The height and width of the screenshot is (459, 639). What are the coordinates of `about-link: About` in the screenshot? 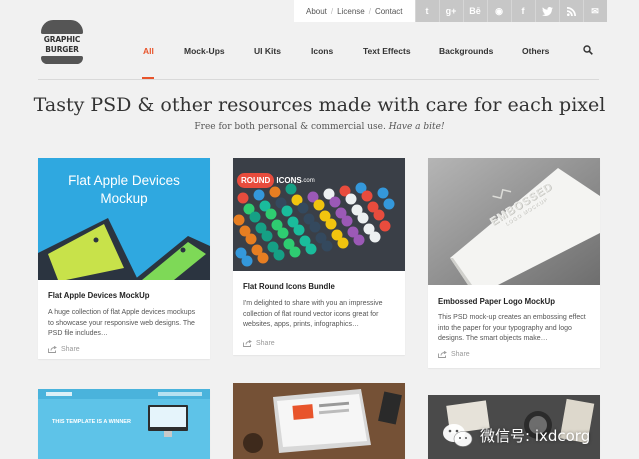 It's located at (316, 11).